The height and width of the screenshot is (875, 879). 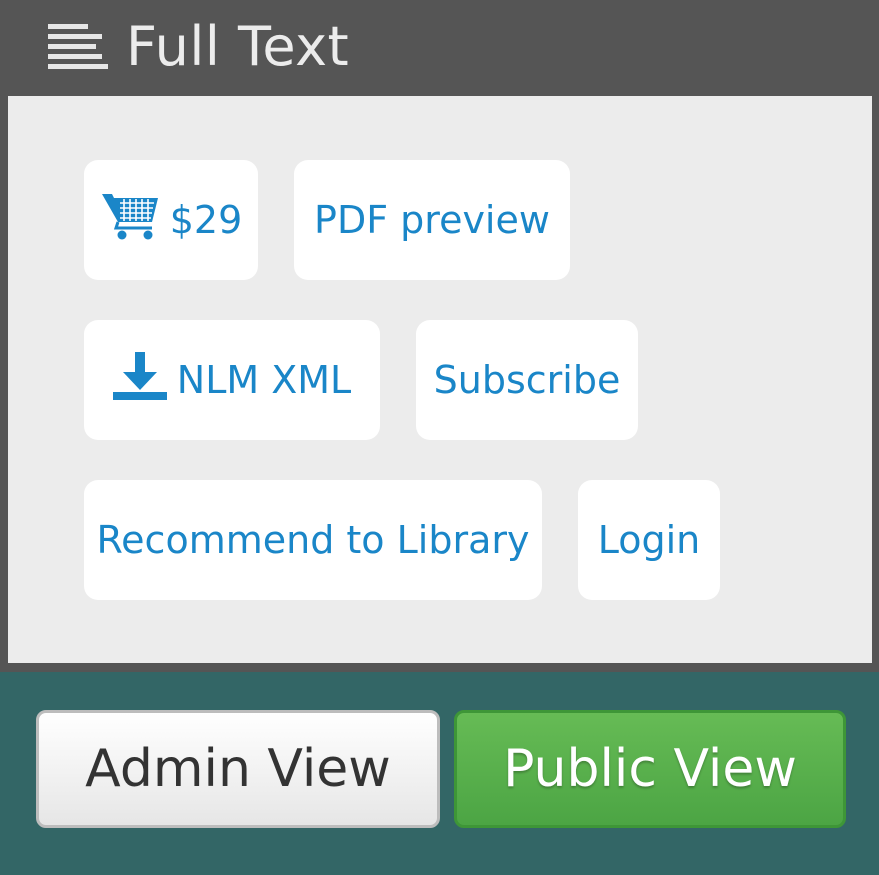 I want to click on buy-button: $29, so click(x=171, y=220).